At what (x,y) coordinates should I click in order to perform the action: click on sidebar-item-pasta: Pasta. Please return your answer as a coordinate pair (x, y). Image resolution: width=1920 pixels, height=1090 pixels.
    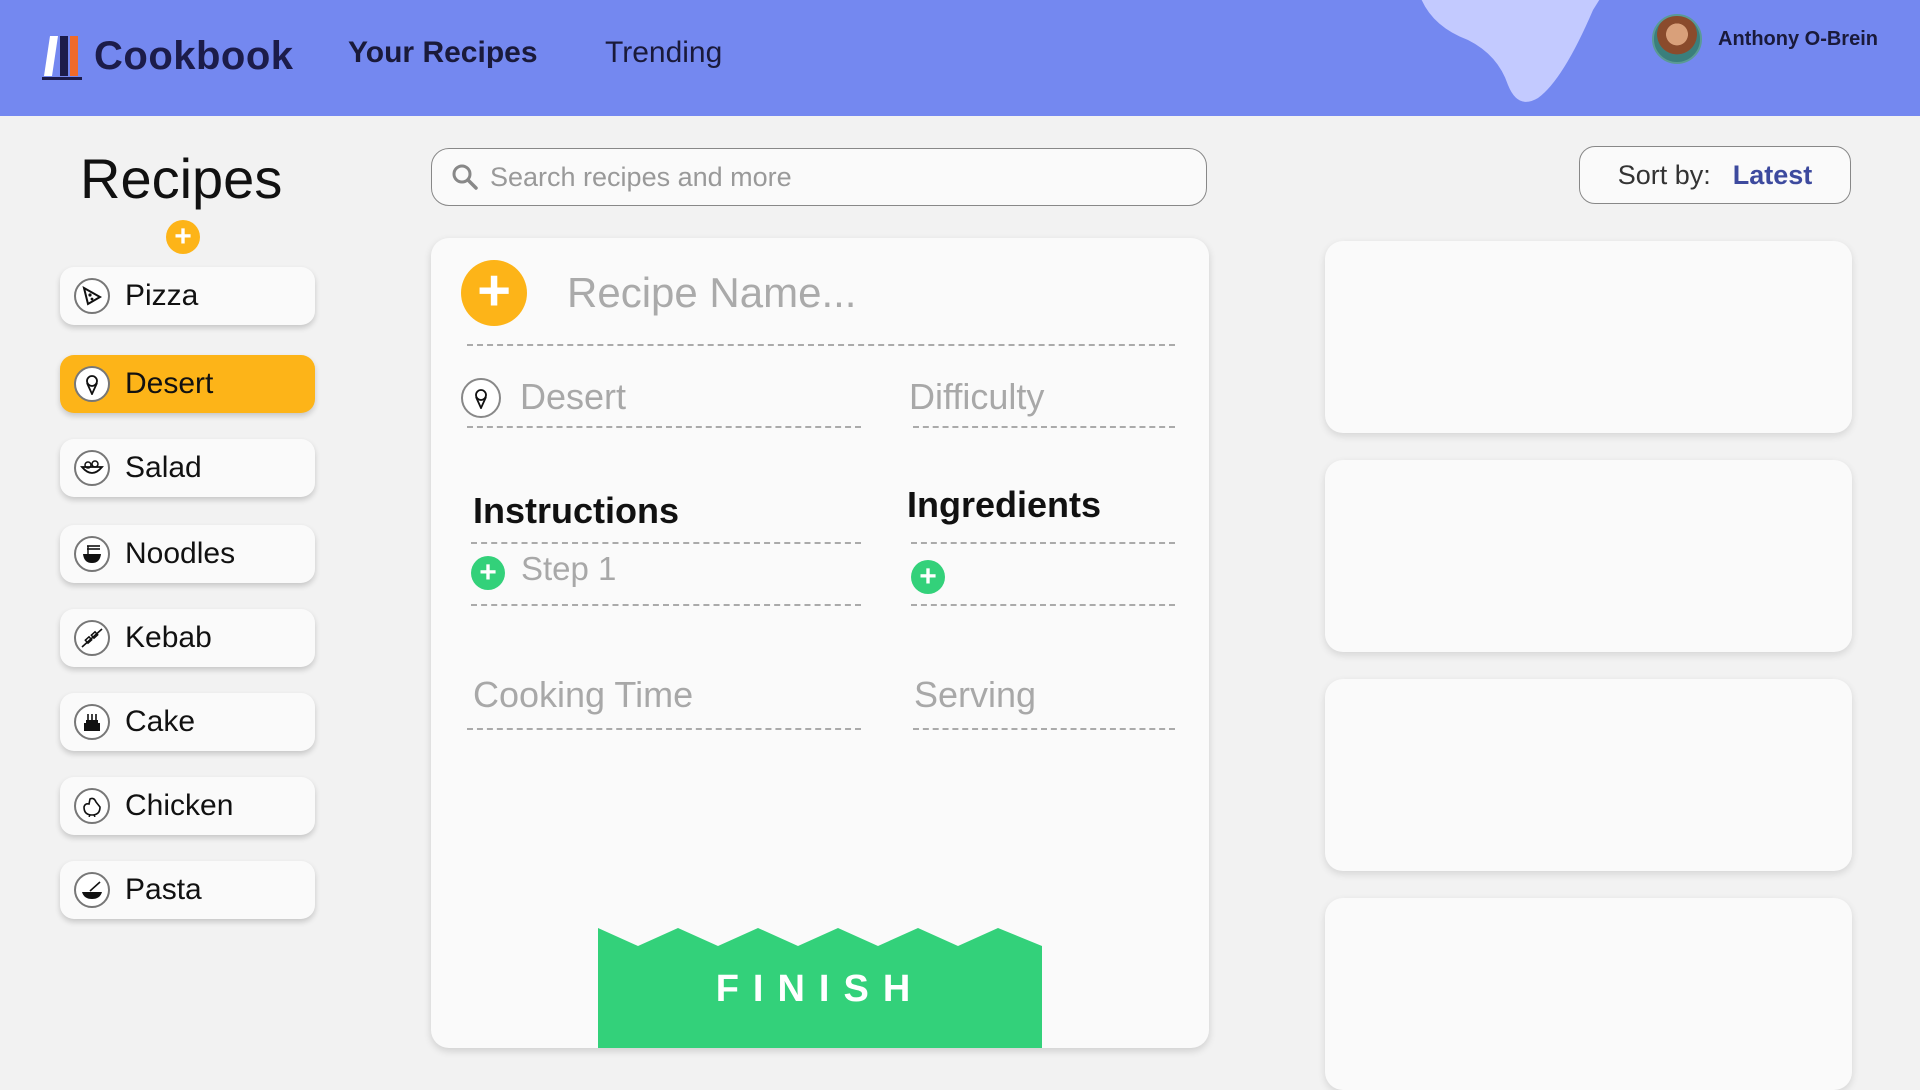
    Looking at the image, I should click on (187, 890).